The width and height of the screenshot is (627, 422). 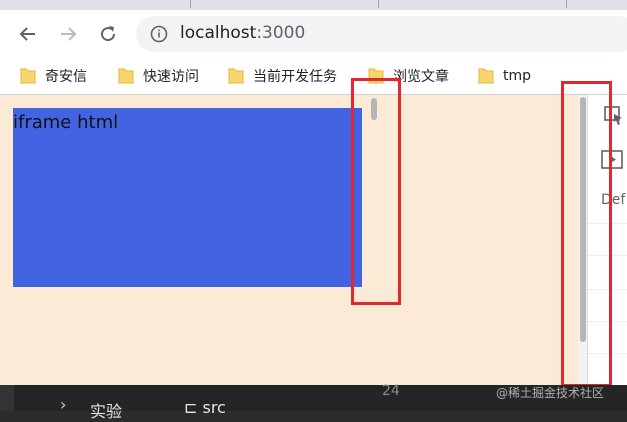 I want to click on forward-arrow-icon, so click(x=69, y=34).